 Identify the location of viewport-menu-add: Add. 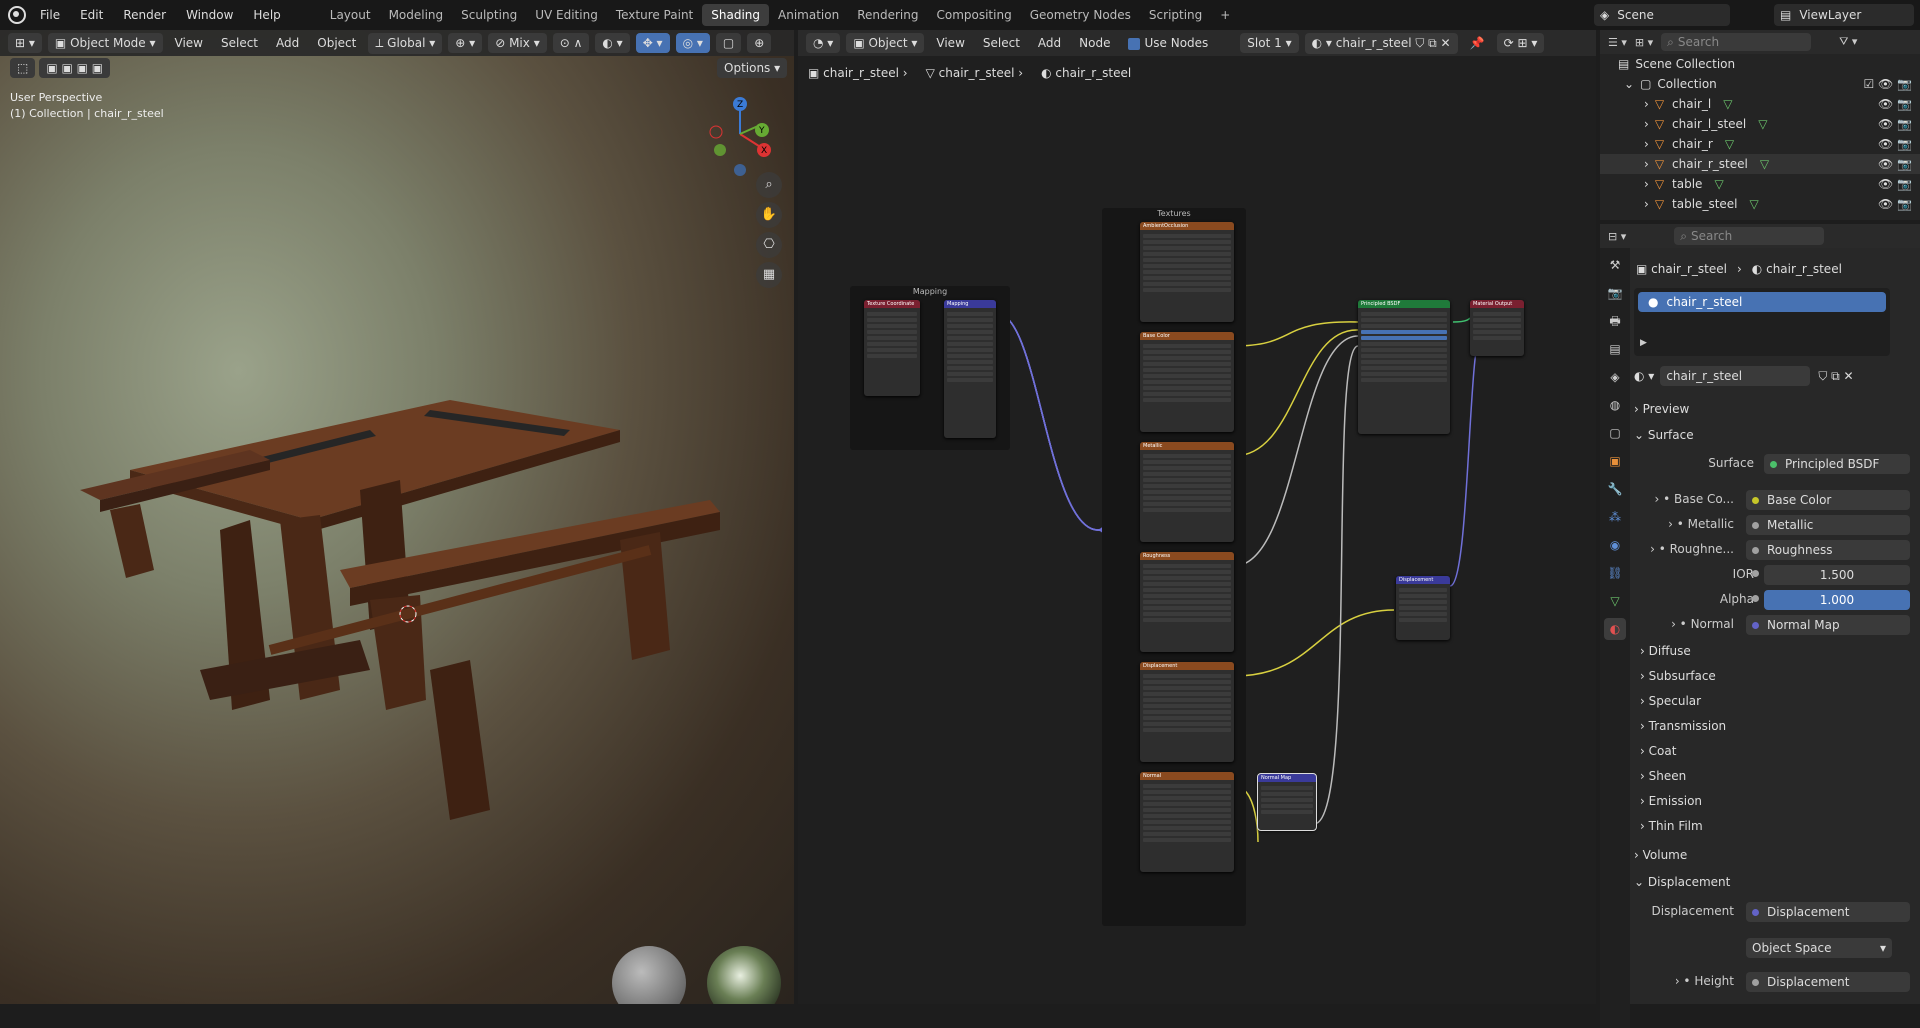
(287, 43).